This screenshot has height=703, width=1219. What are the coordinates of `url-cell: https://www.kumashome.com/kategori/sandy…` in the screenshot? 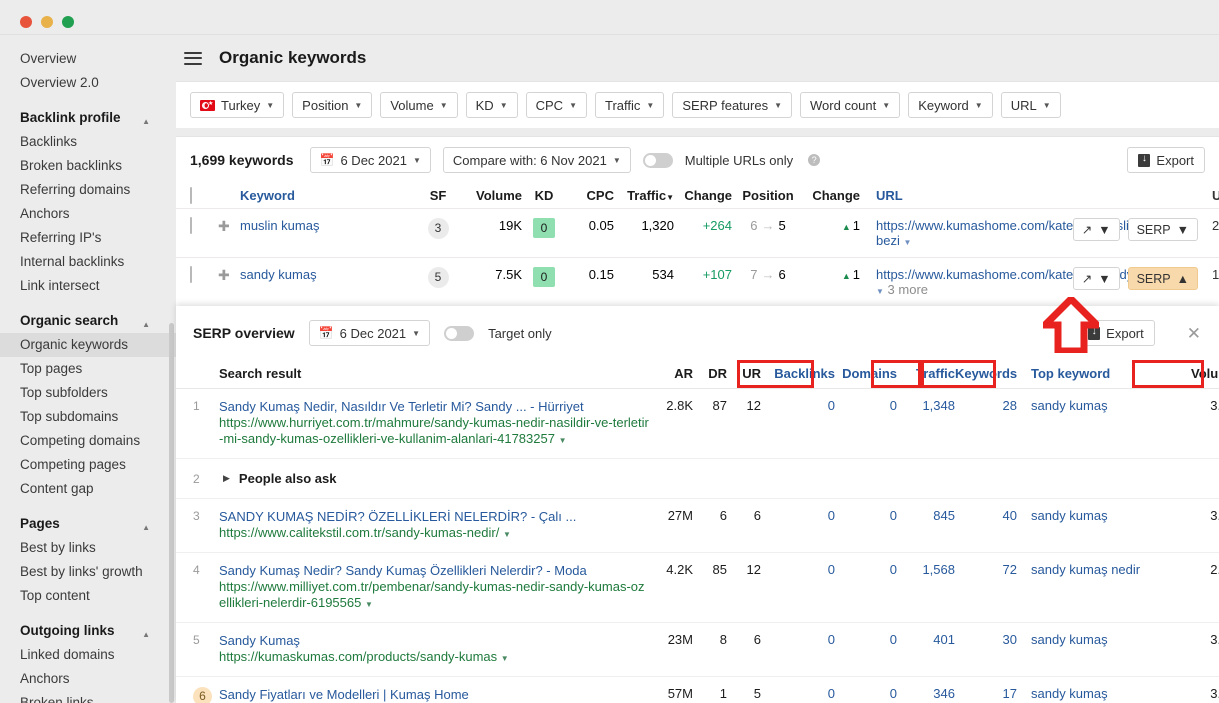 It's located at (996, 282).